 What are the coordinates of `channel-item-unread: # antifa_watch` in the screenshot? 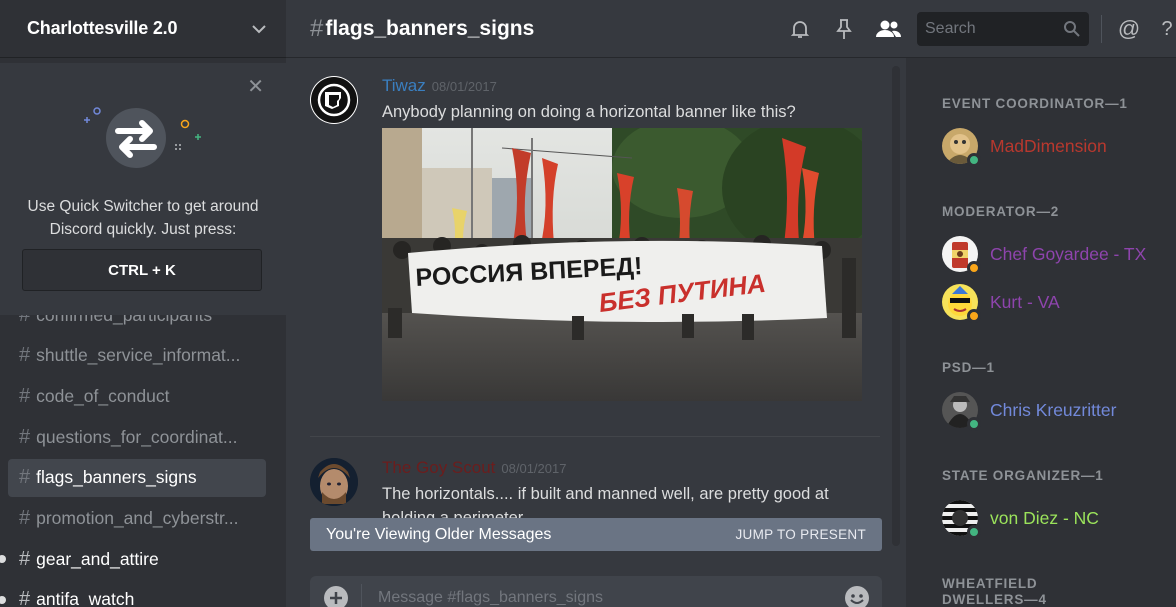 It's located at (133, 594).